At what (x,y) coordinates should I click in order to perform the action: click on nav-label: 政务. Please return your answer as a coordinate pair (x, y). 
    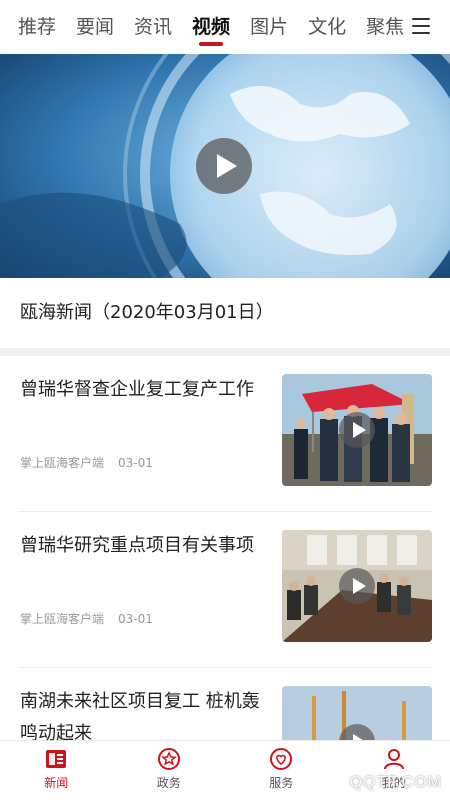
    Looking at the image, I should click on (168, 783).